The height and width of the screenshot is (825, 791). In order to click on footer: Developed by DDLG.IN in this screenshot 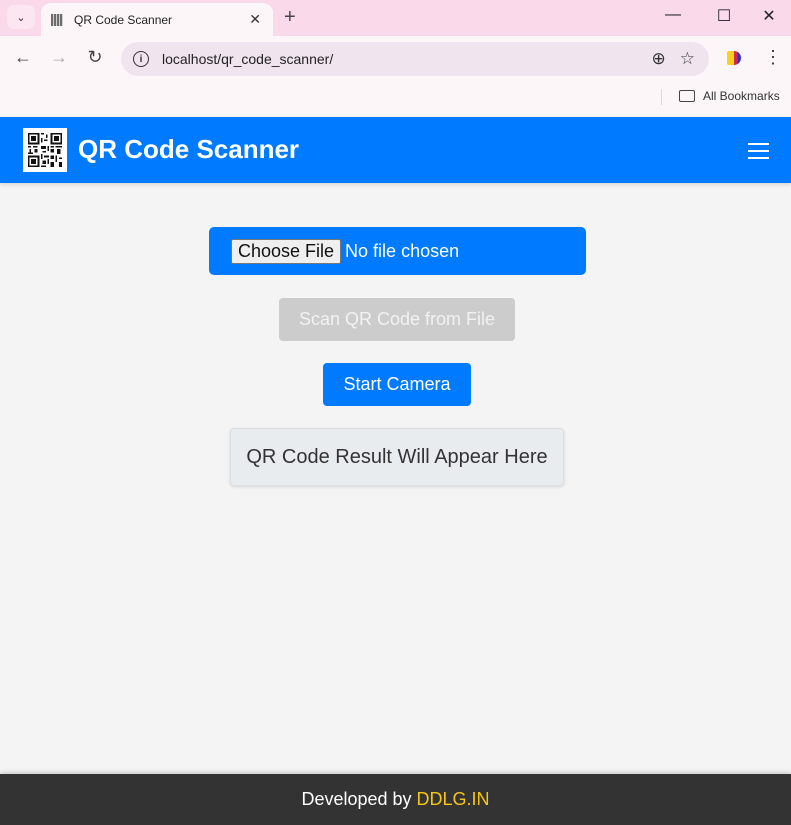, I will do `click(395, 799)`.